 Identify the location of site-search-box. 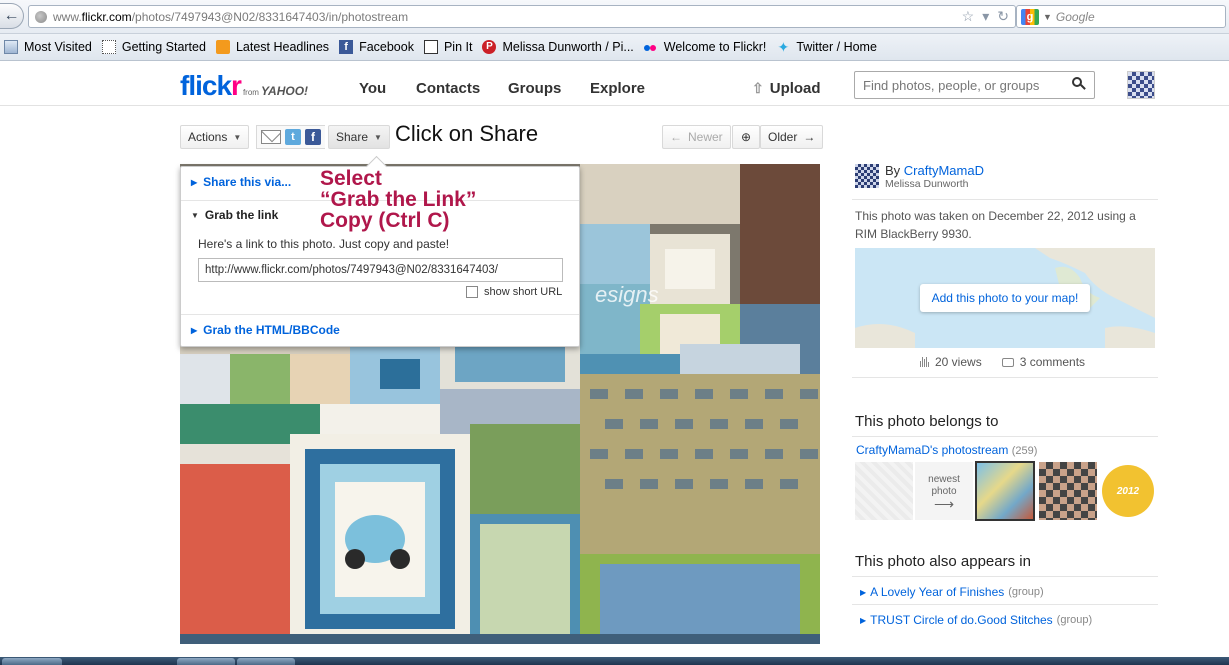
(974, 85).